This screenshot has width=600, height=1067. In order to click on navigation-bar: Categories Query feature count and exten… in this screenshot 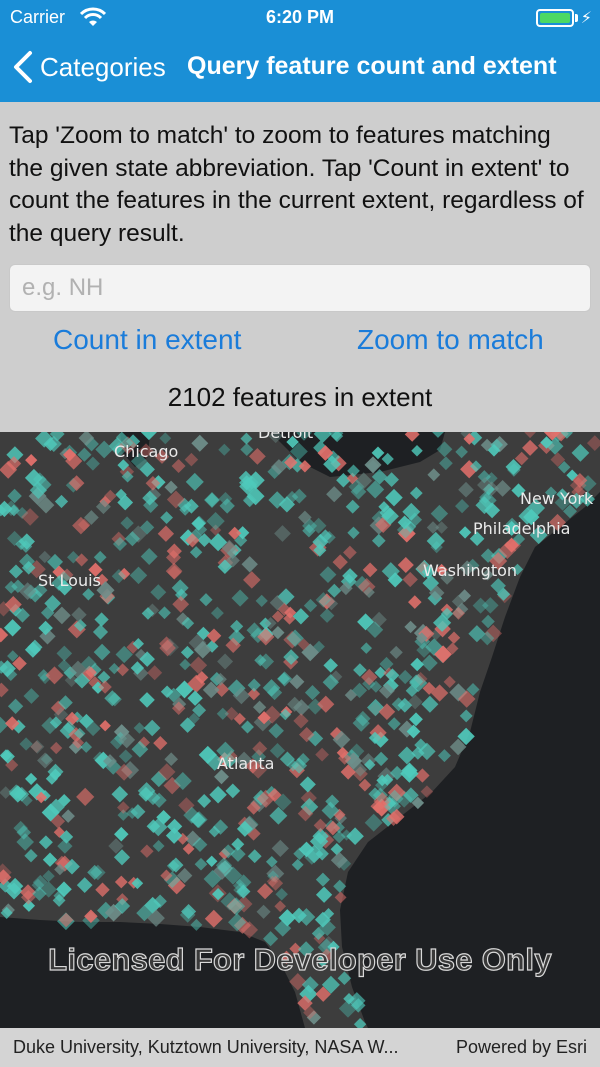, I will do `click(300, 68)`.